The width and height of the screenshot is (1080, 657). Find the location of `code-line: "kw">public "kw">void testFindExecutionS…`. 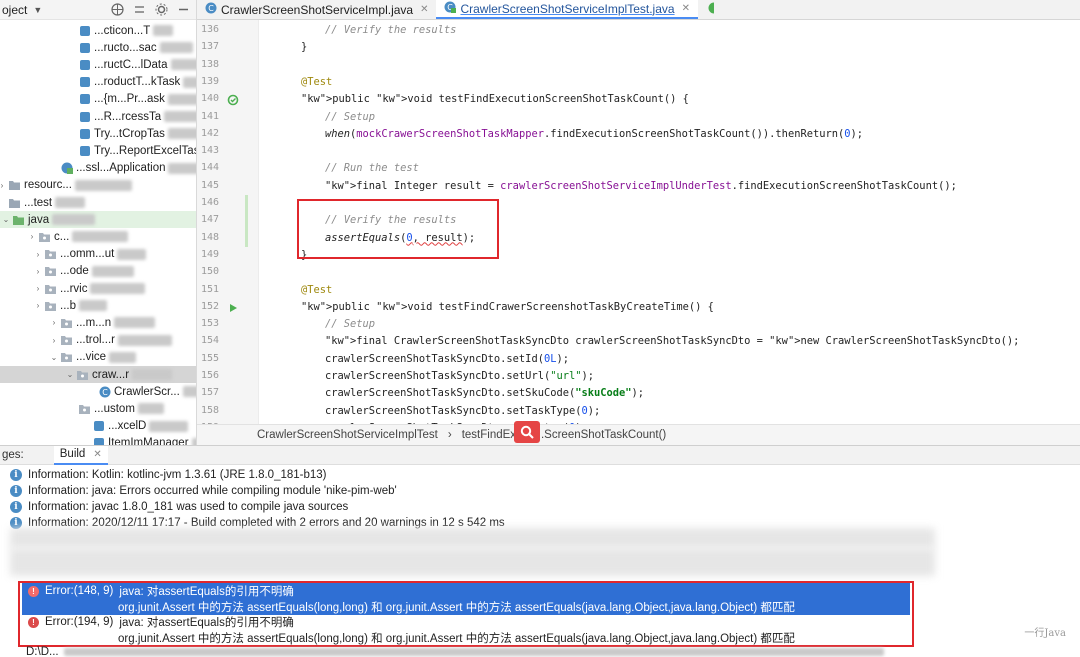

code-line: "kw">public "kw">void testFindExecutionS… is located at coordinates (483, 99).